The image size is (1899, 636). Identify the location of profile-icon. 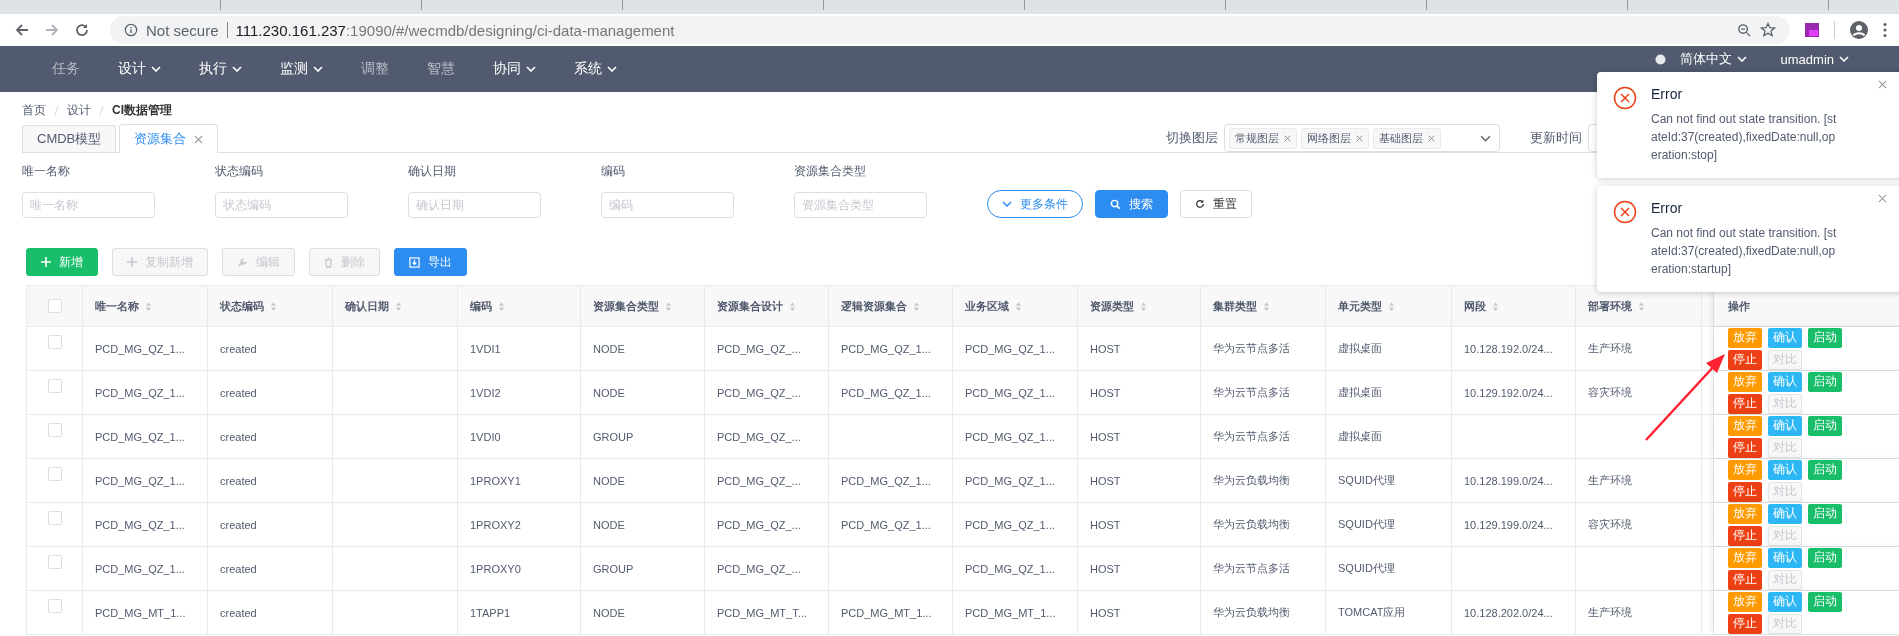
(1859, 30).